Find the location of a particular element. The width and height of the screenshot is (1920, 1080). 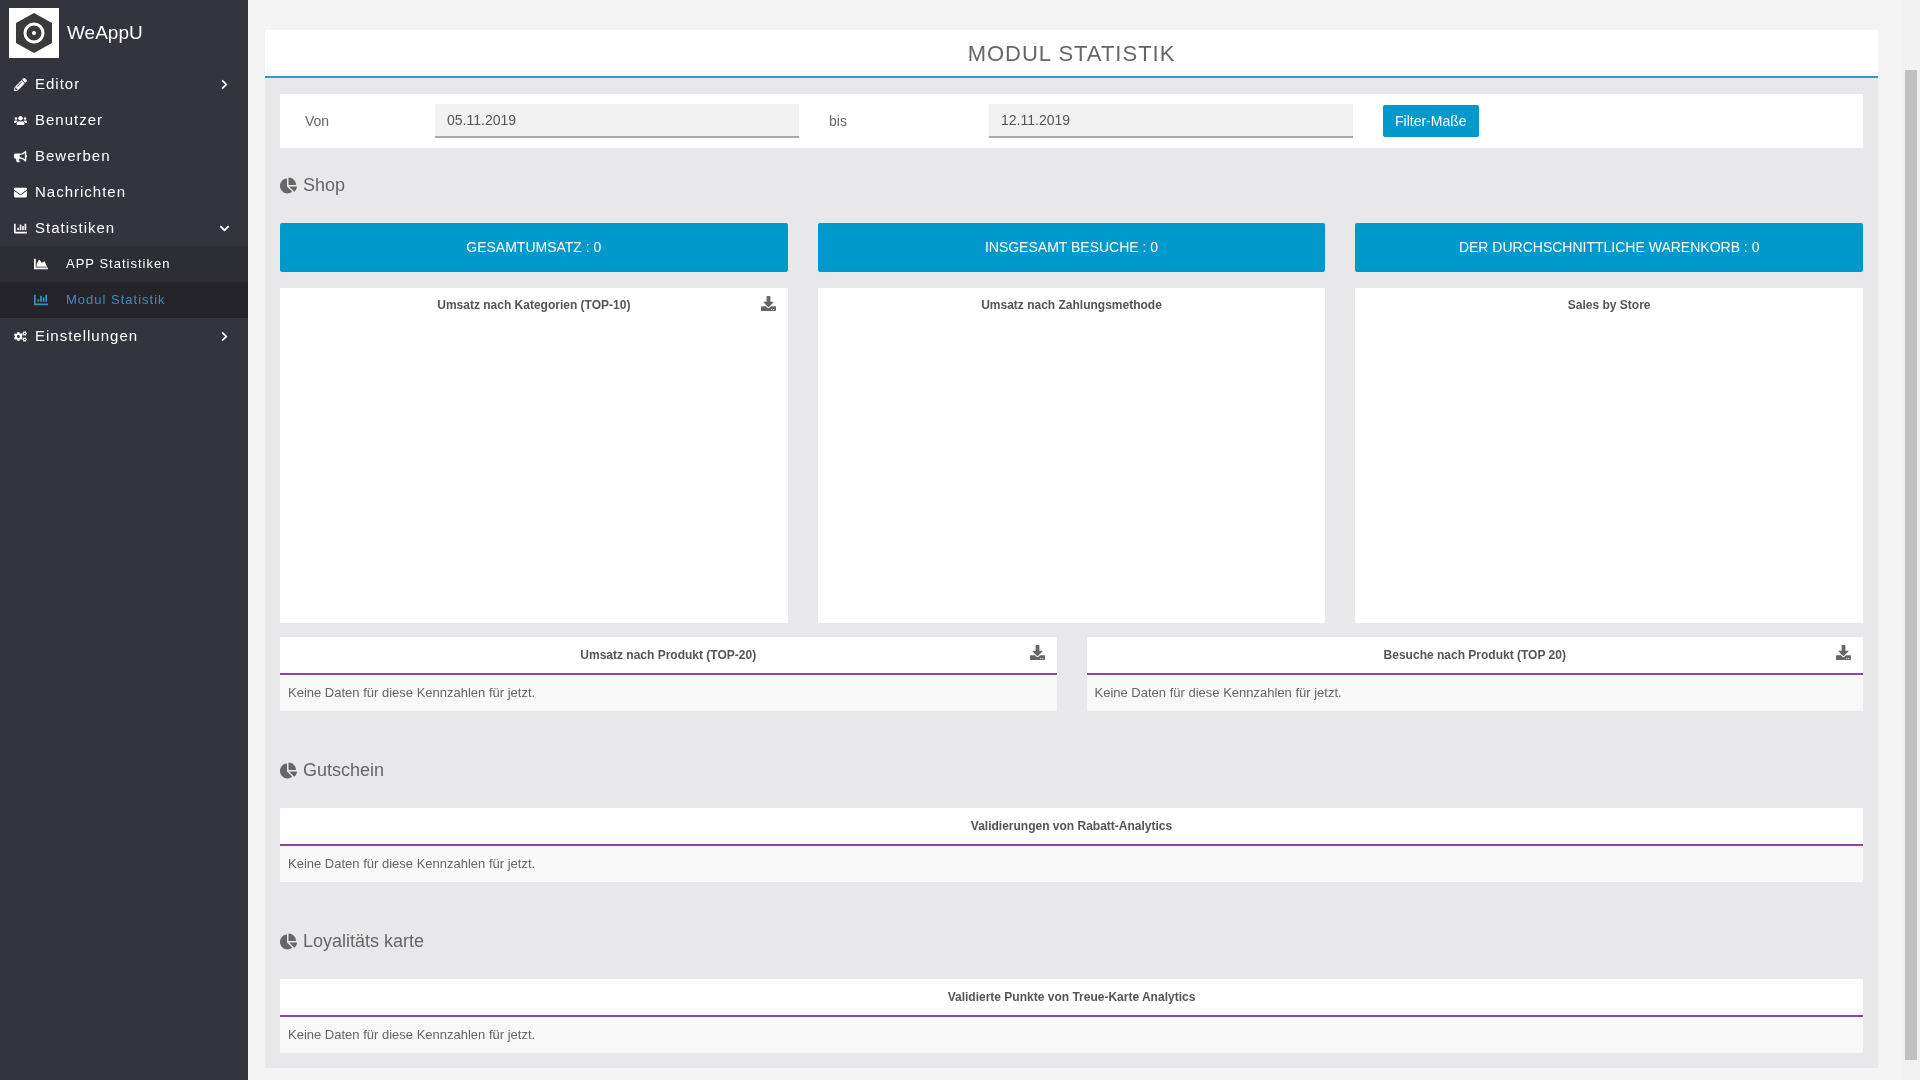

from-label: Von is located at coordinates (318, 121).